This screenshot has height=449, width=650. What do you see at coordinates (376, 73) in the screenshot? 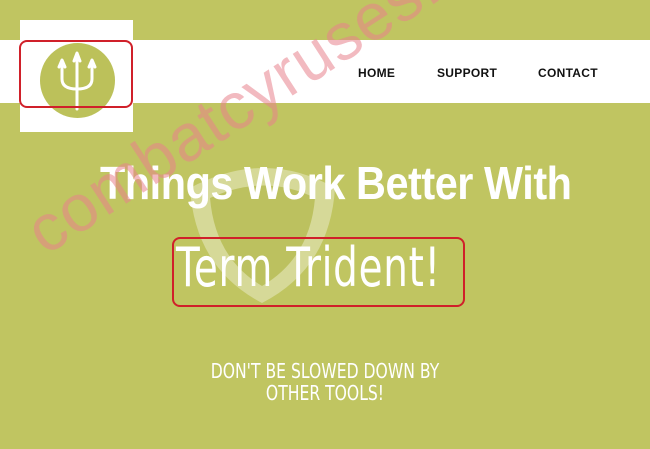
I see `nav-home-link: HOME` at bounding box center [376, 73].